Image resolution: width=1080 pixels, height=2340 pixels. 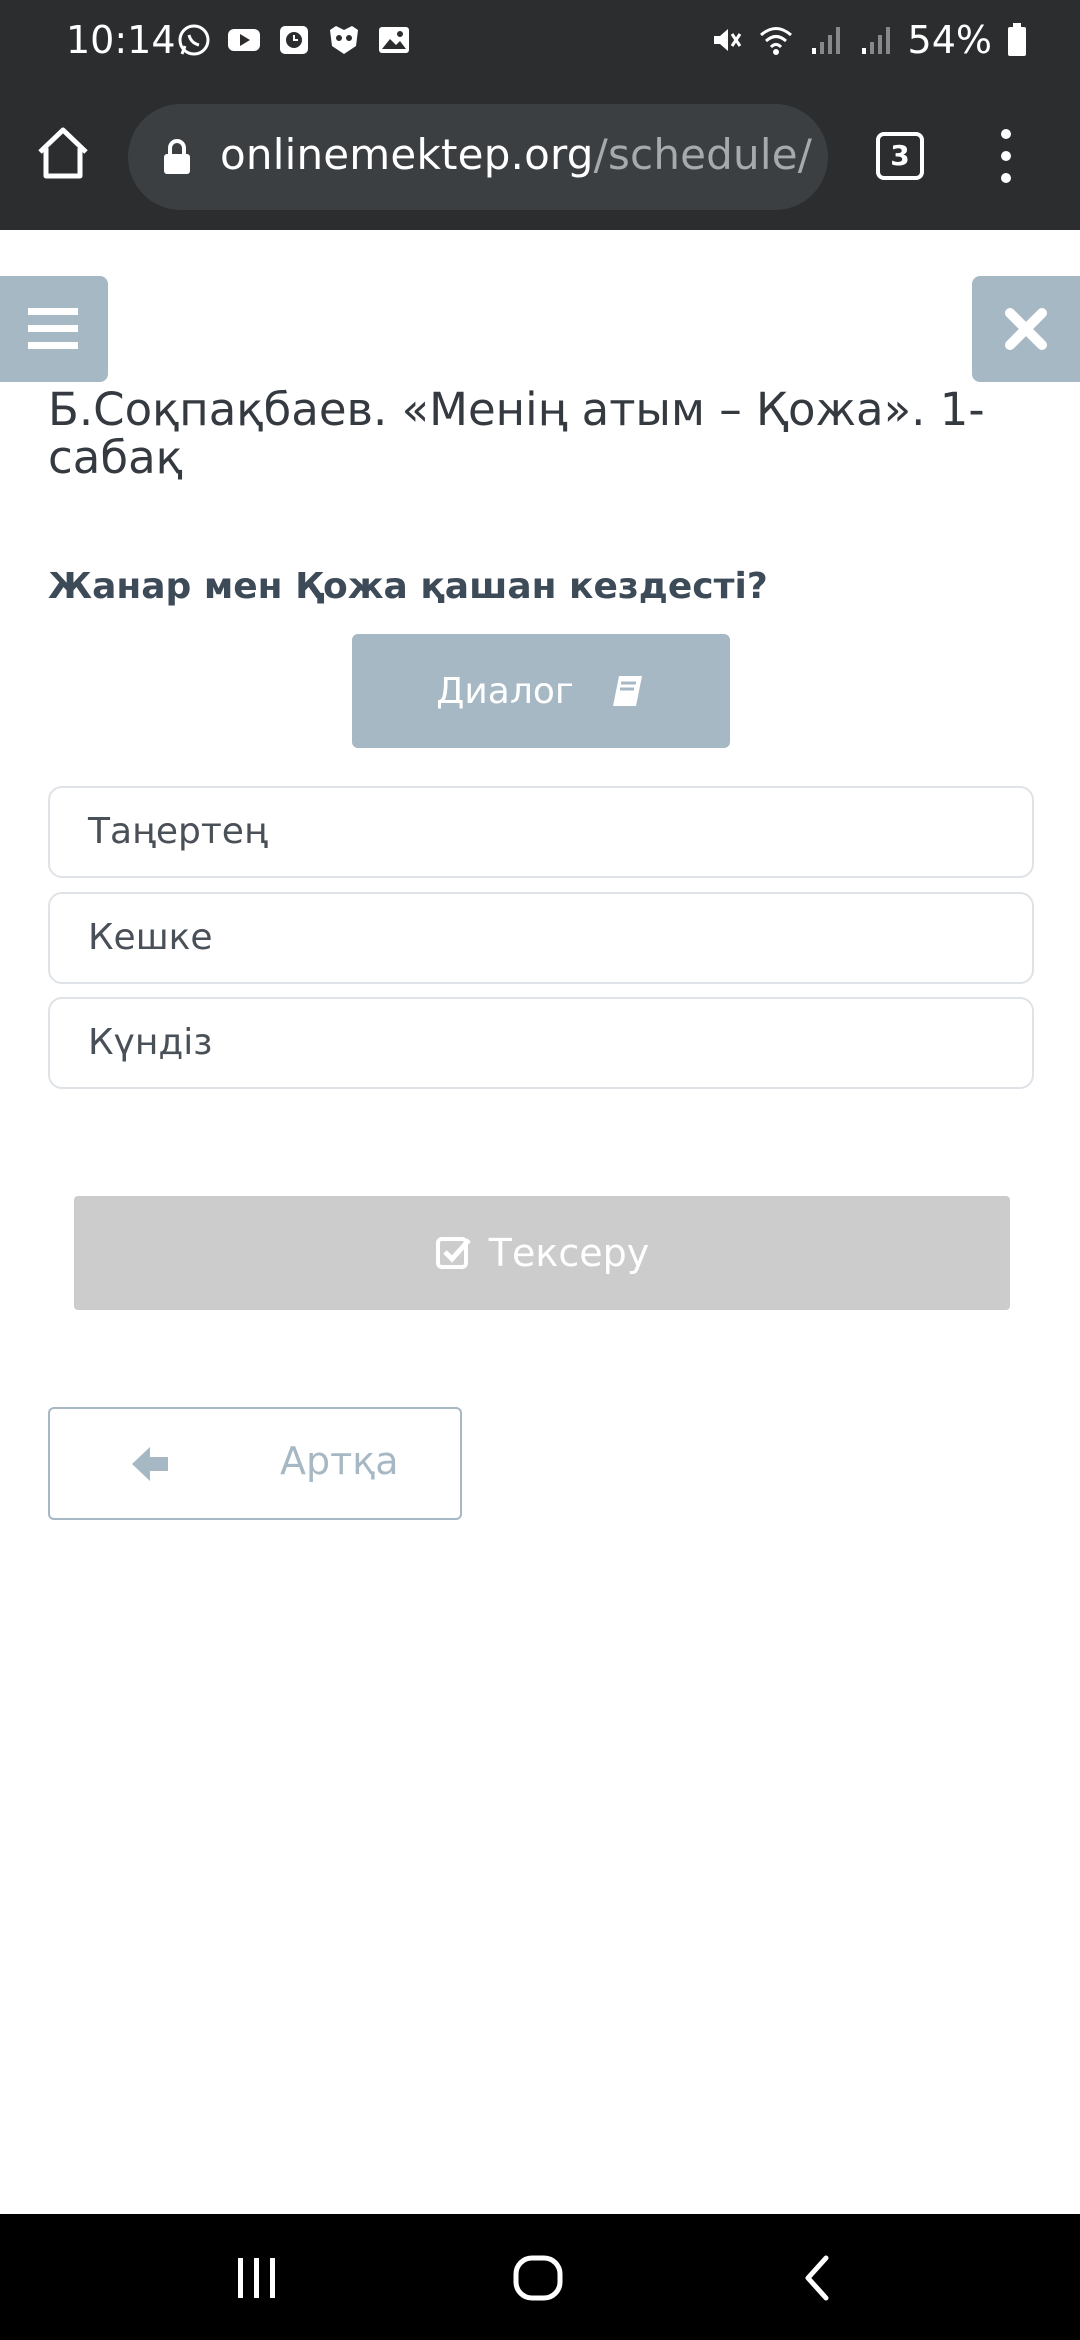 I want to click on whatsapp-icon, so click(x=194, y=40).